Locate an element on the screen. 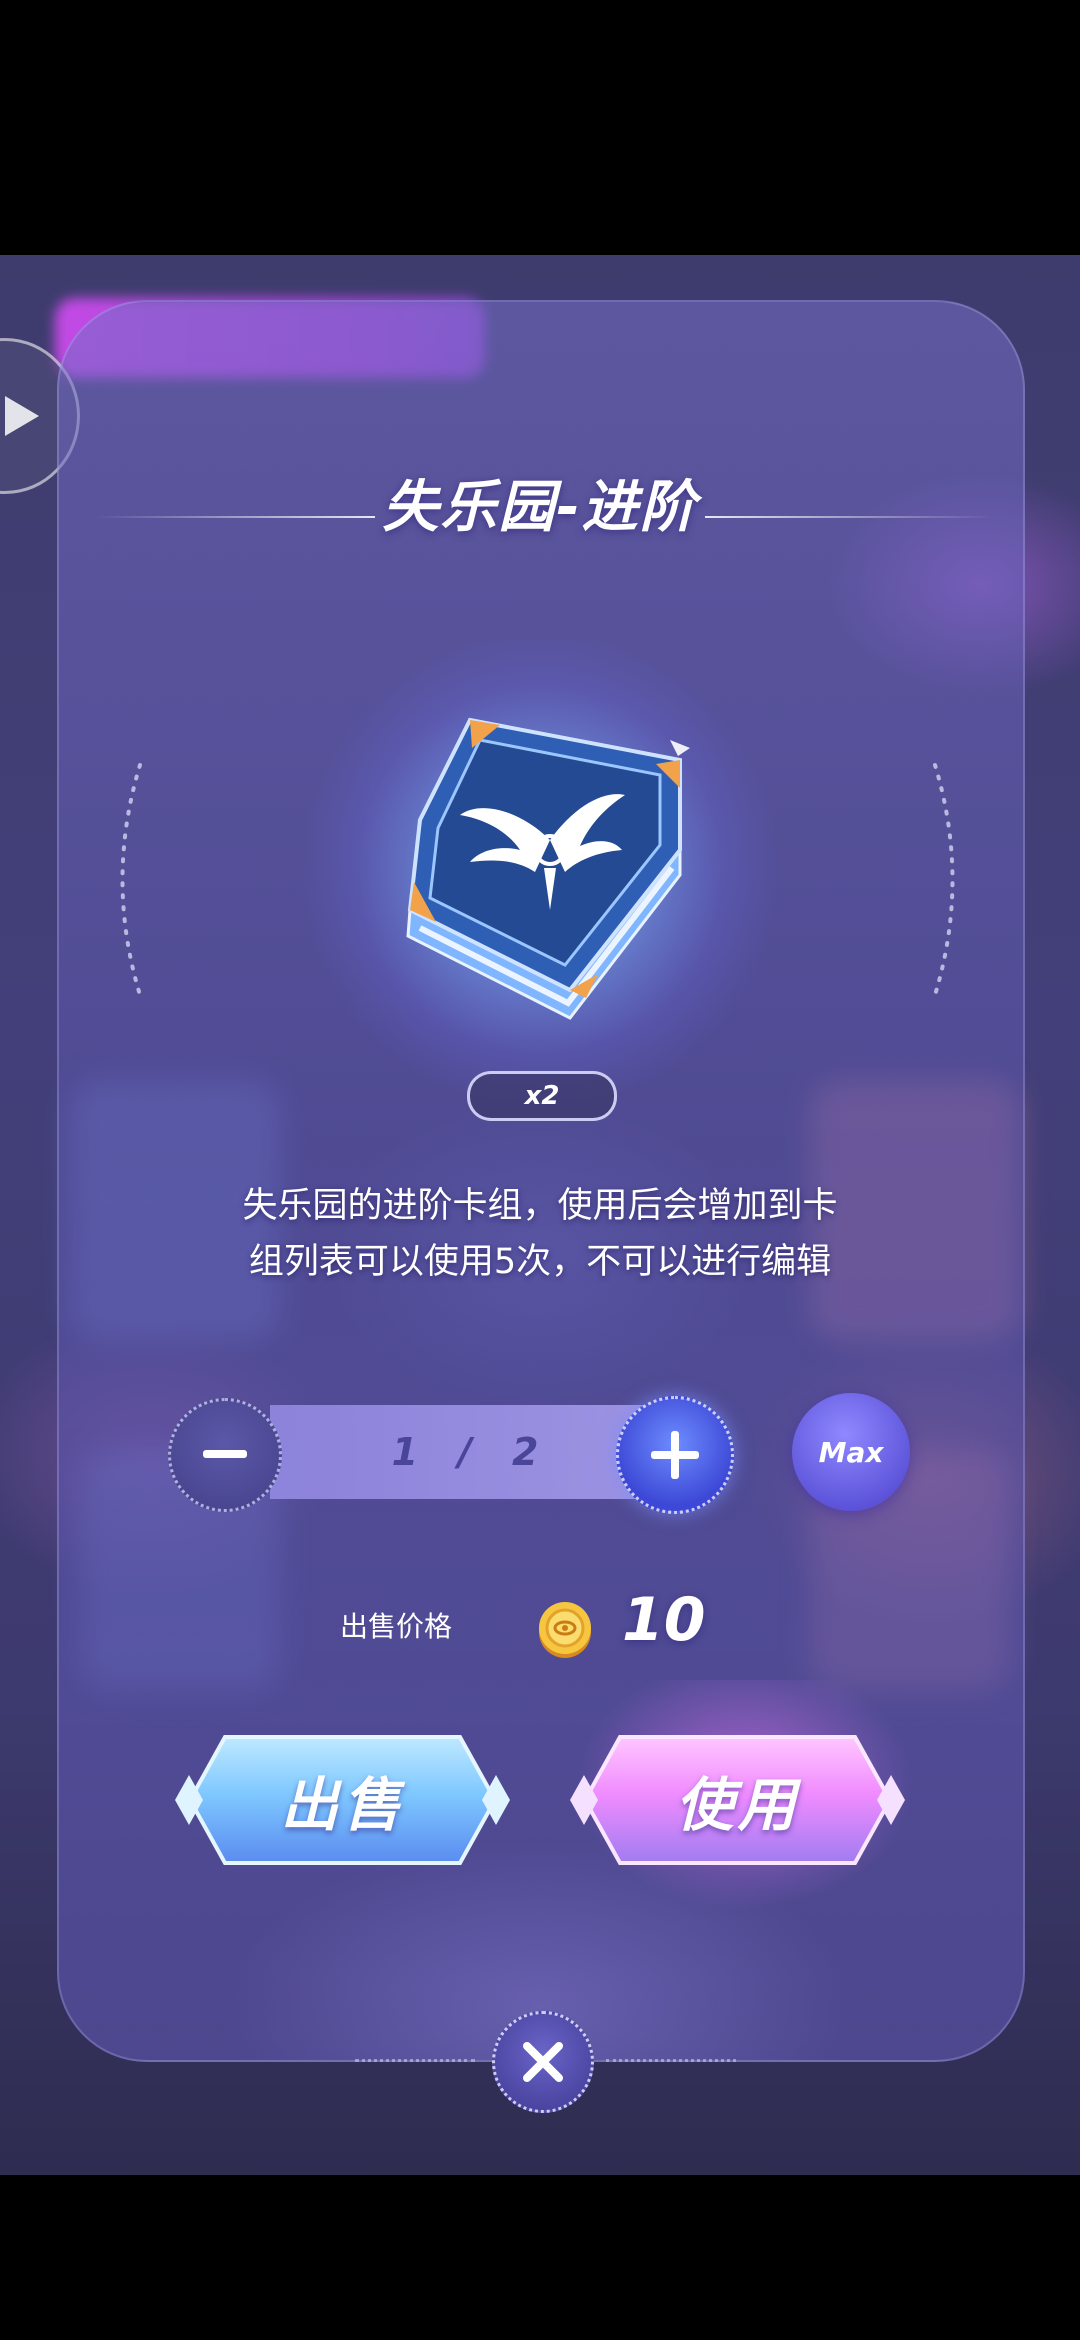 This screenshot has height=2340, width=1080. item-count-badge: x2 is located at coordinates (542, 1096).